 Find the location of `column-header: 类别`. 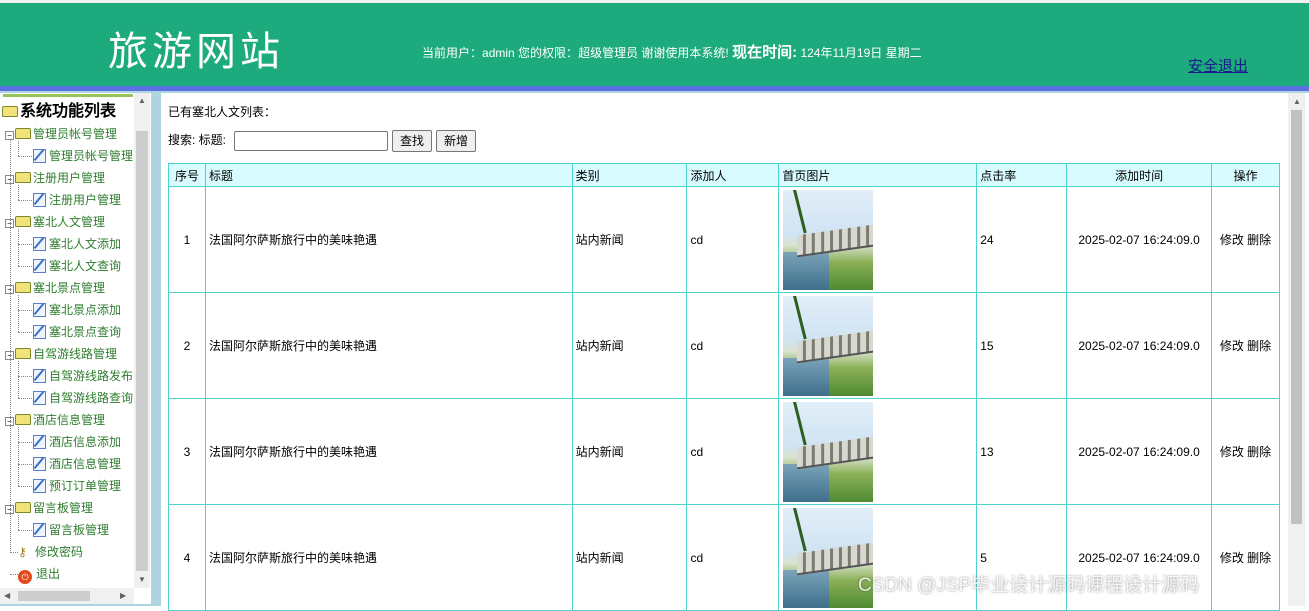

column-header: 类别 is located at coordinates (629, 175).